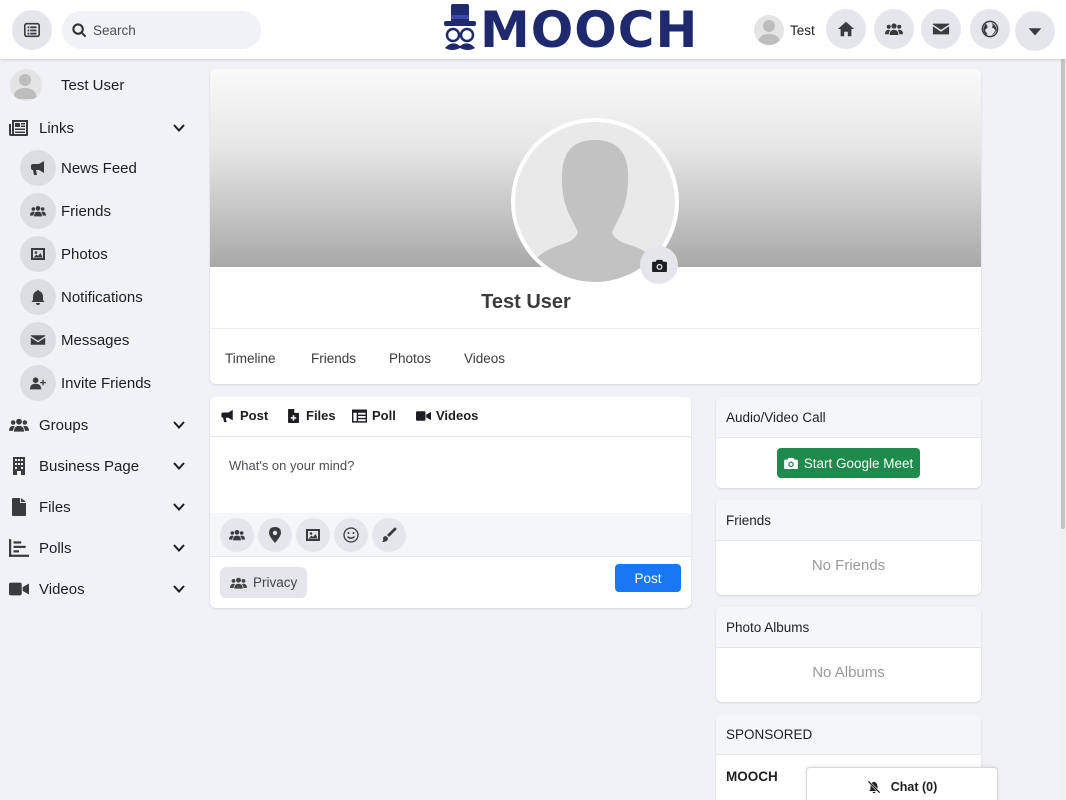  I want to click on page-scrollbar, so click(1063, 429).